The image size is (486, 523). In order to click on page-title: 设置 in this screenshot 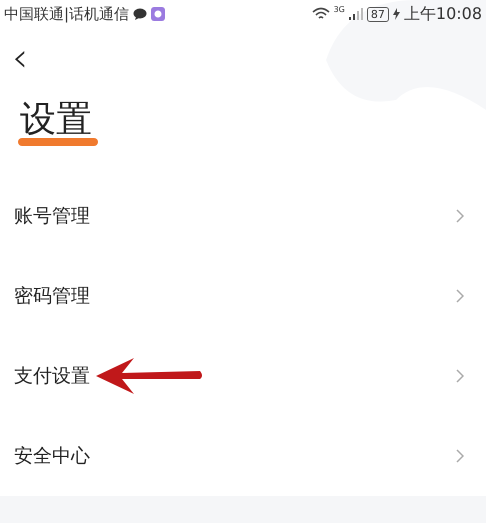, I will do `click(56, 120)`.